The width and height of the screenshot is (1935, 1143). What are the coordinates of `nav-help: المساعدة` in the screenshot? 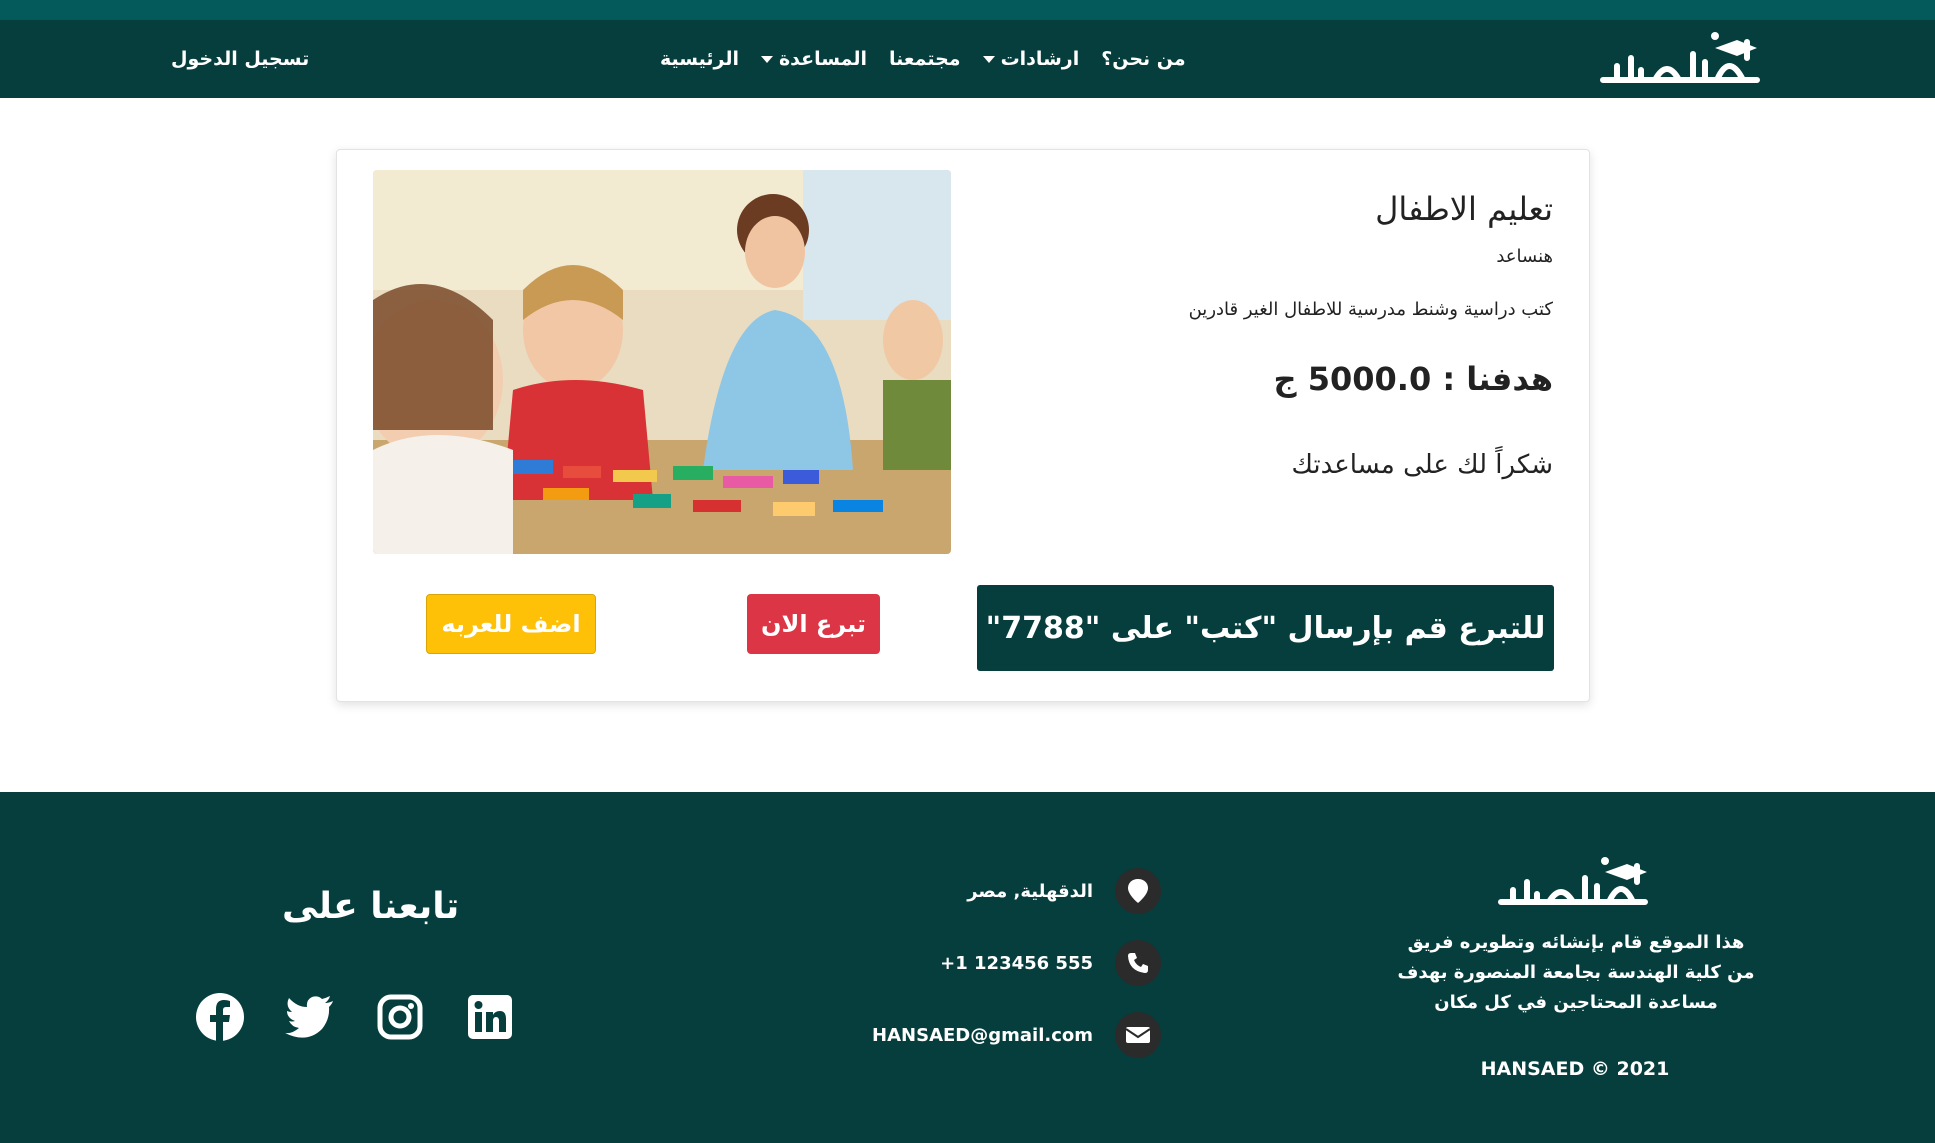 It's located at (813, 59).